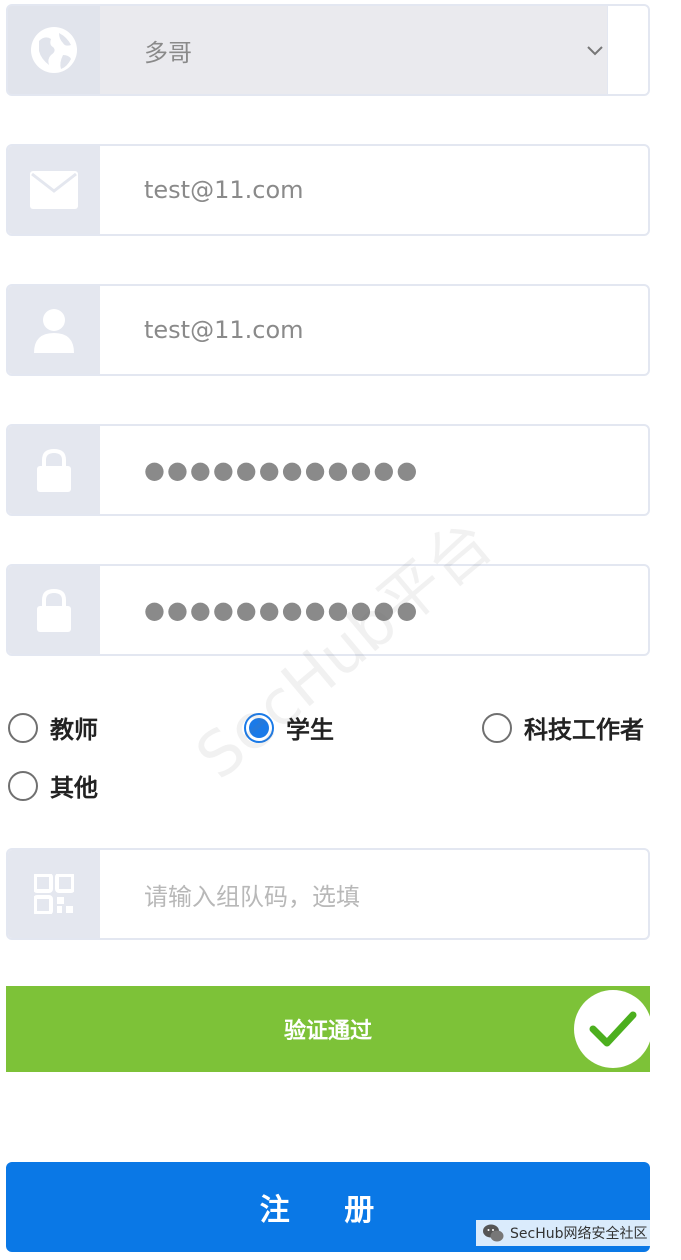 The height and width of the screenshot is (1260, 681). I want to click on password-value: ●●●●●●●●●●●●, so click(282, 470).